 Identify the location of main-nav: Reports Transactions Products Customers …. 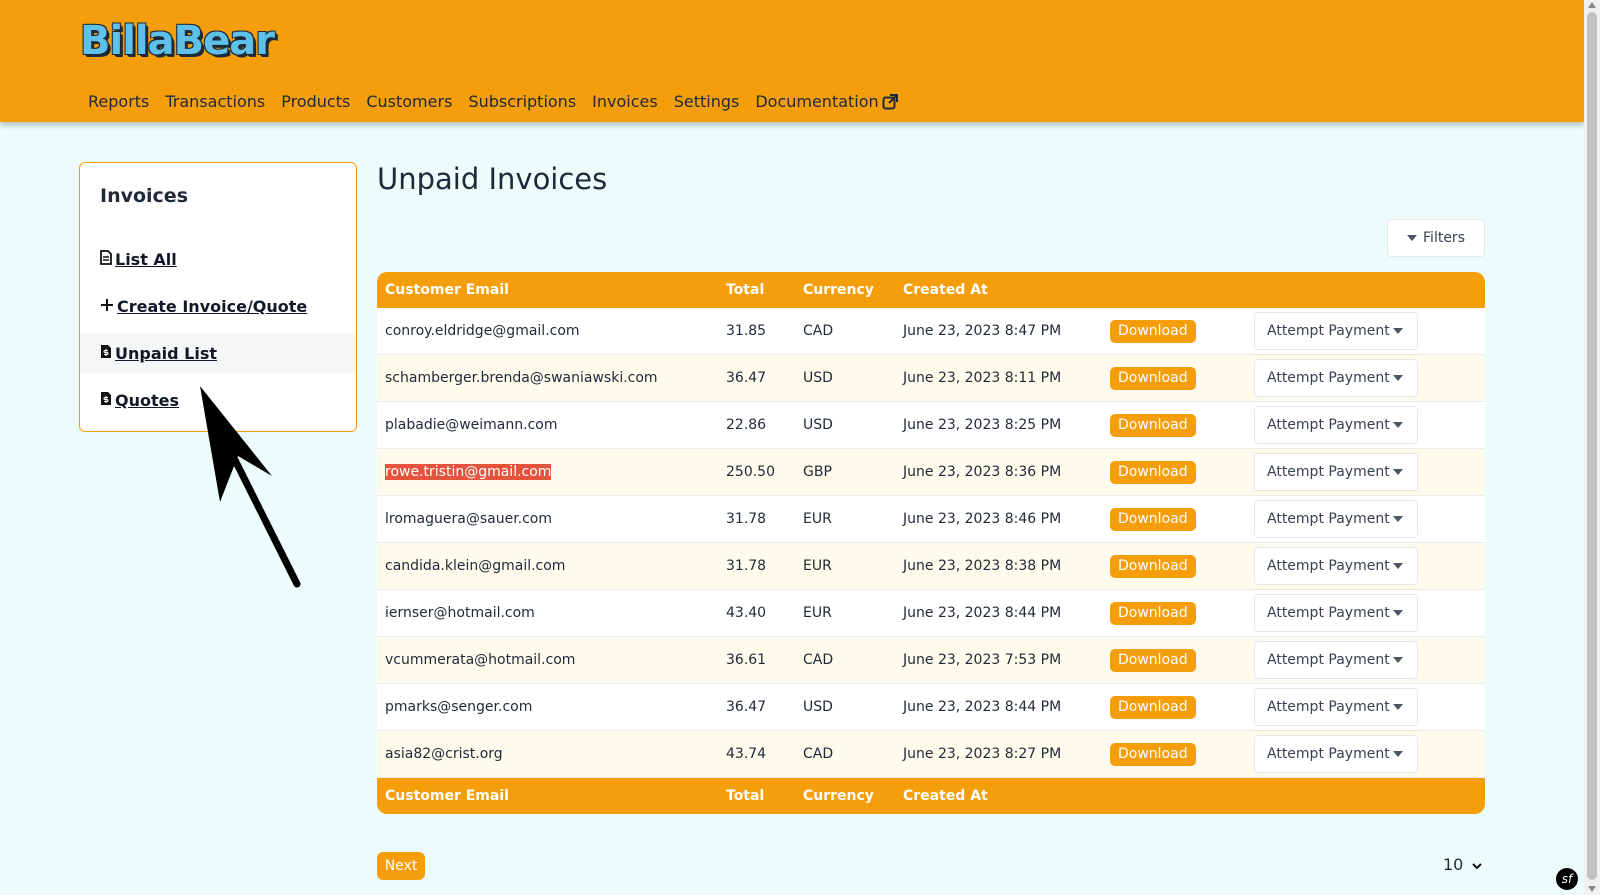
(493, 103).